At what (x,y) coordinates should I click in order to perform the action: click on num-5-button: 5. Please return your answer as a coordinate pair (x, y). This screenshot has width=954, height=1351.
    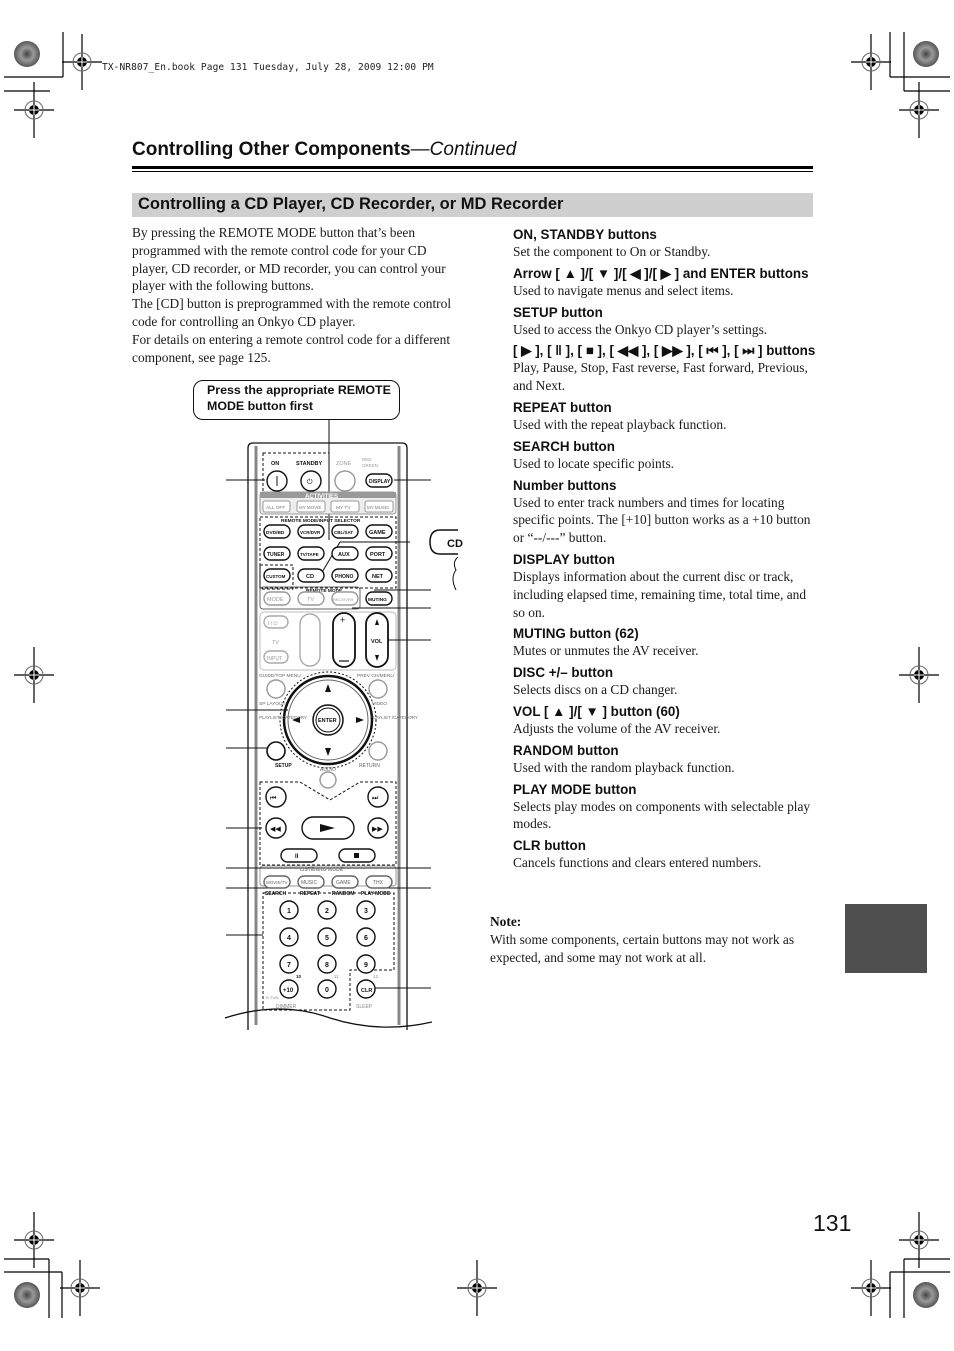
    Looking at the image, I should click on (327, 937).